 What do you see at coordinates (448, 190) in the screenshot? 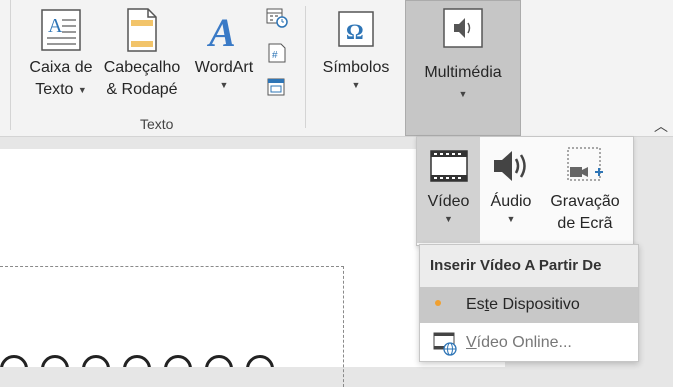
I see `video-button: Vídeo ▼` at bounding box center [448, 190].